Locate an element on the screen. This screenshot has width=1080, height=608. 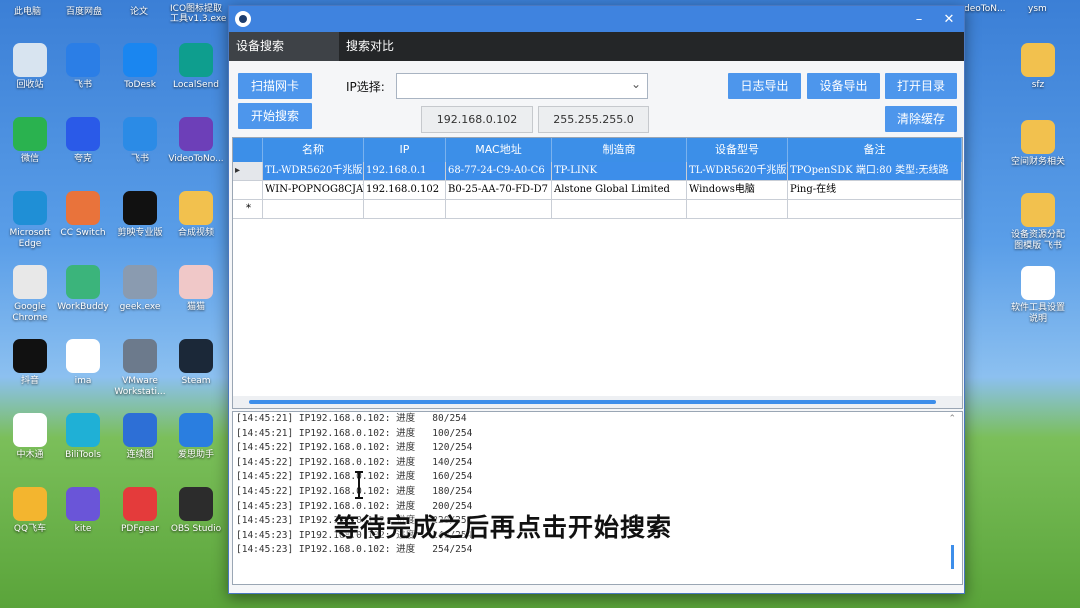
desktop-shortcut: 剪映专业版 is located at coordinates (140, 215).